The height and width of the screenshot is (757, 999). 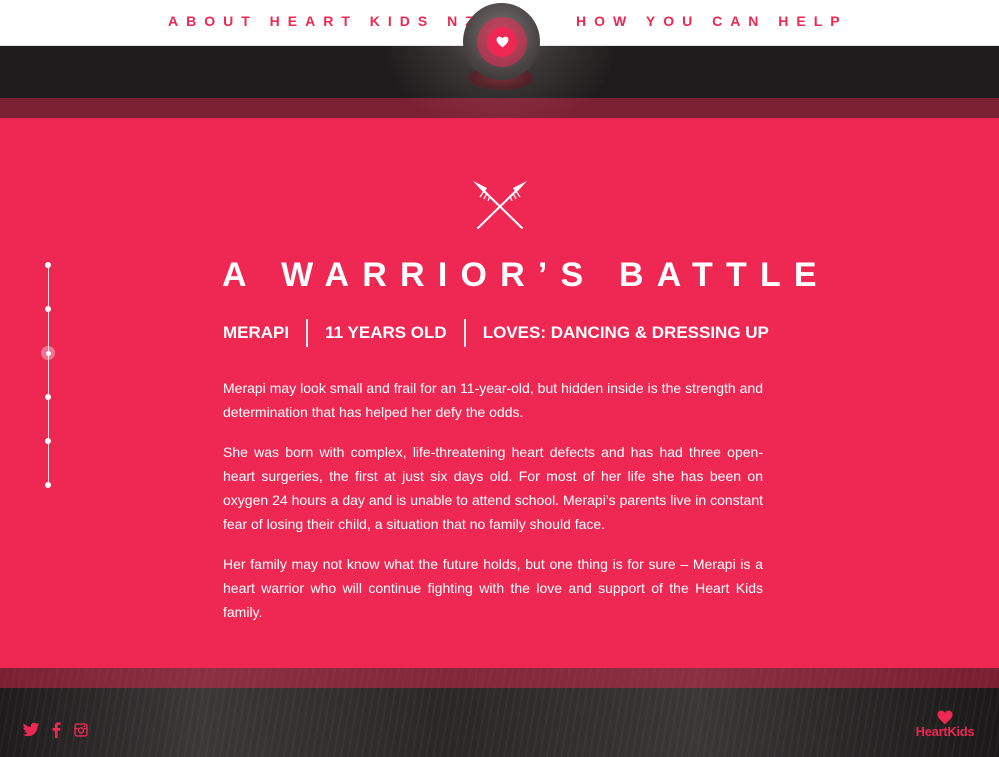 What do you see at coordinates (386, 332) in the screenshot?
I see `fact-age: 11 YEARS OLD` at bounding box center [386, 332].